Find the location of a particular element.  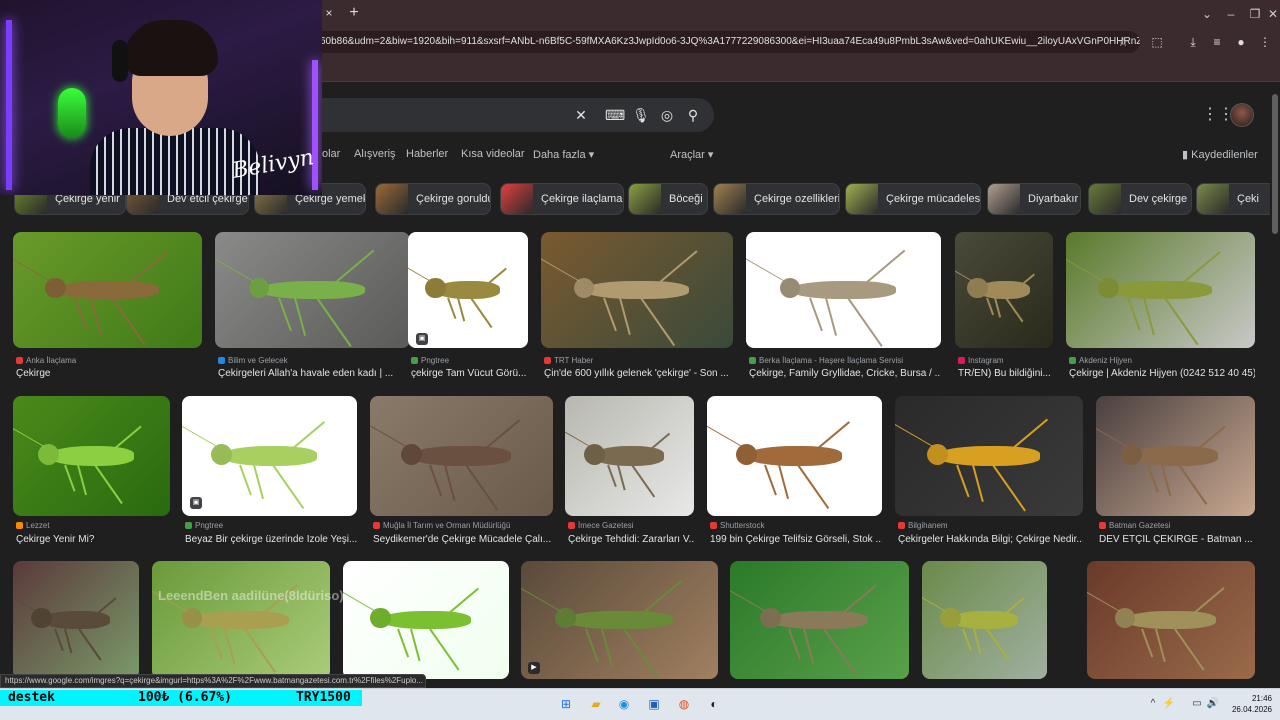

suggestion-chip: Çekirge mücadelesi is located at coordinates (913, 199).